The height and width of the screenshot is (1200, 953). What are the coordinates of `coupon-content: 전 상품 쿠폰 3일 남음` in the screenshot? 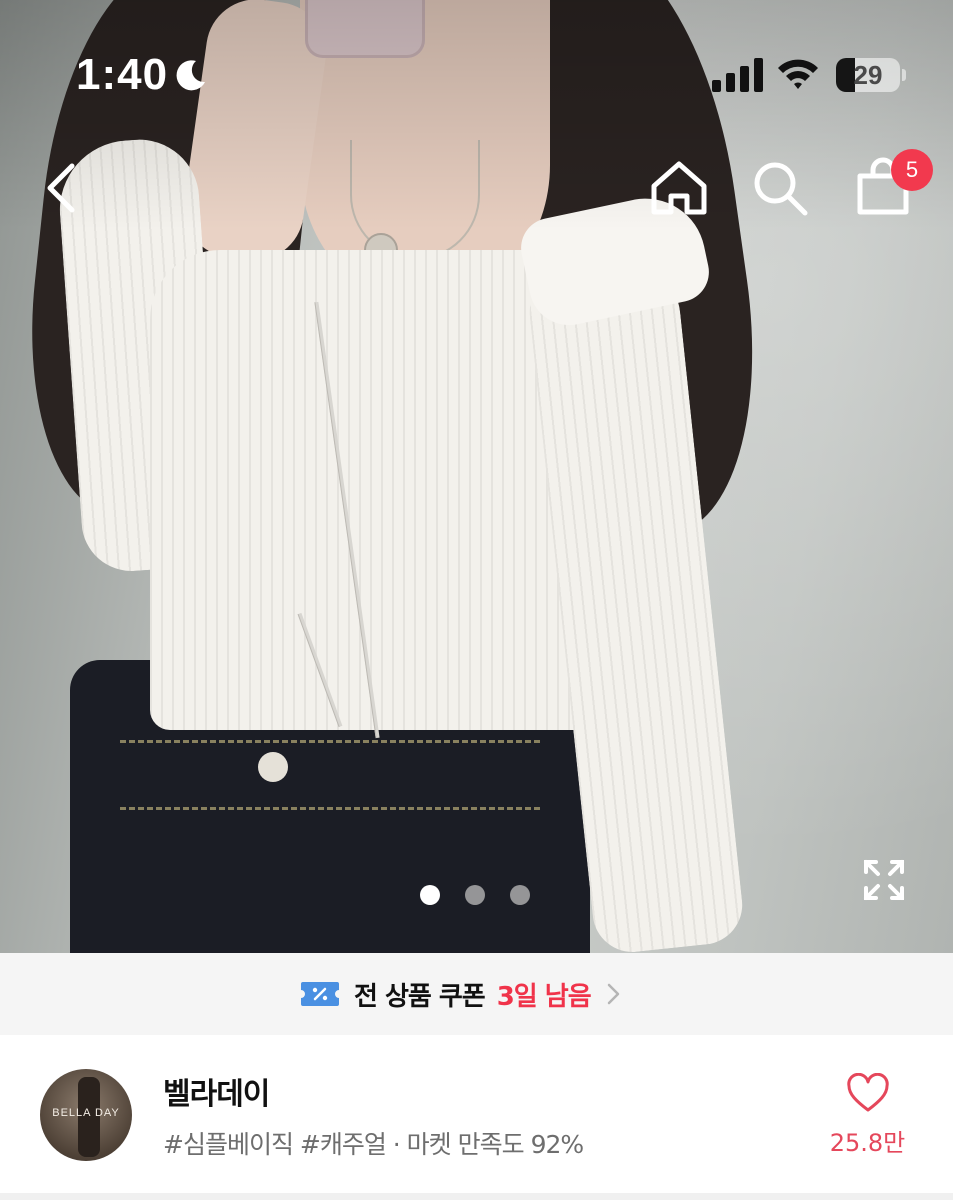 It's located at (460, 994).